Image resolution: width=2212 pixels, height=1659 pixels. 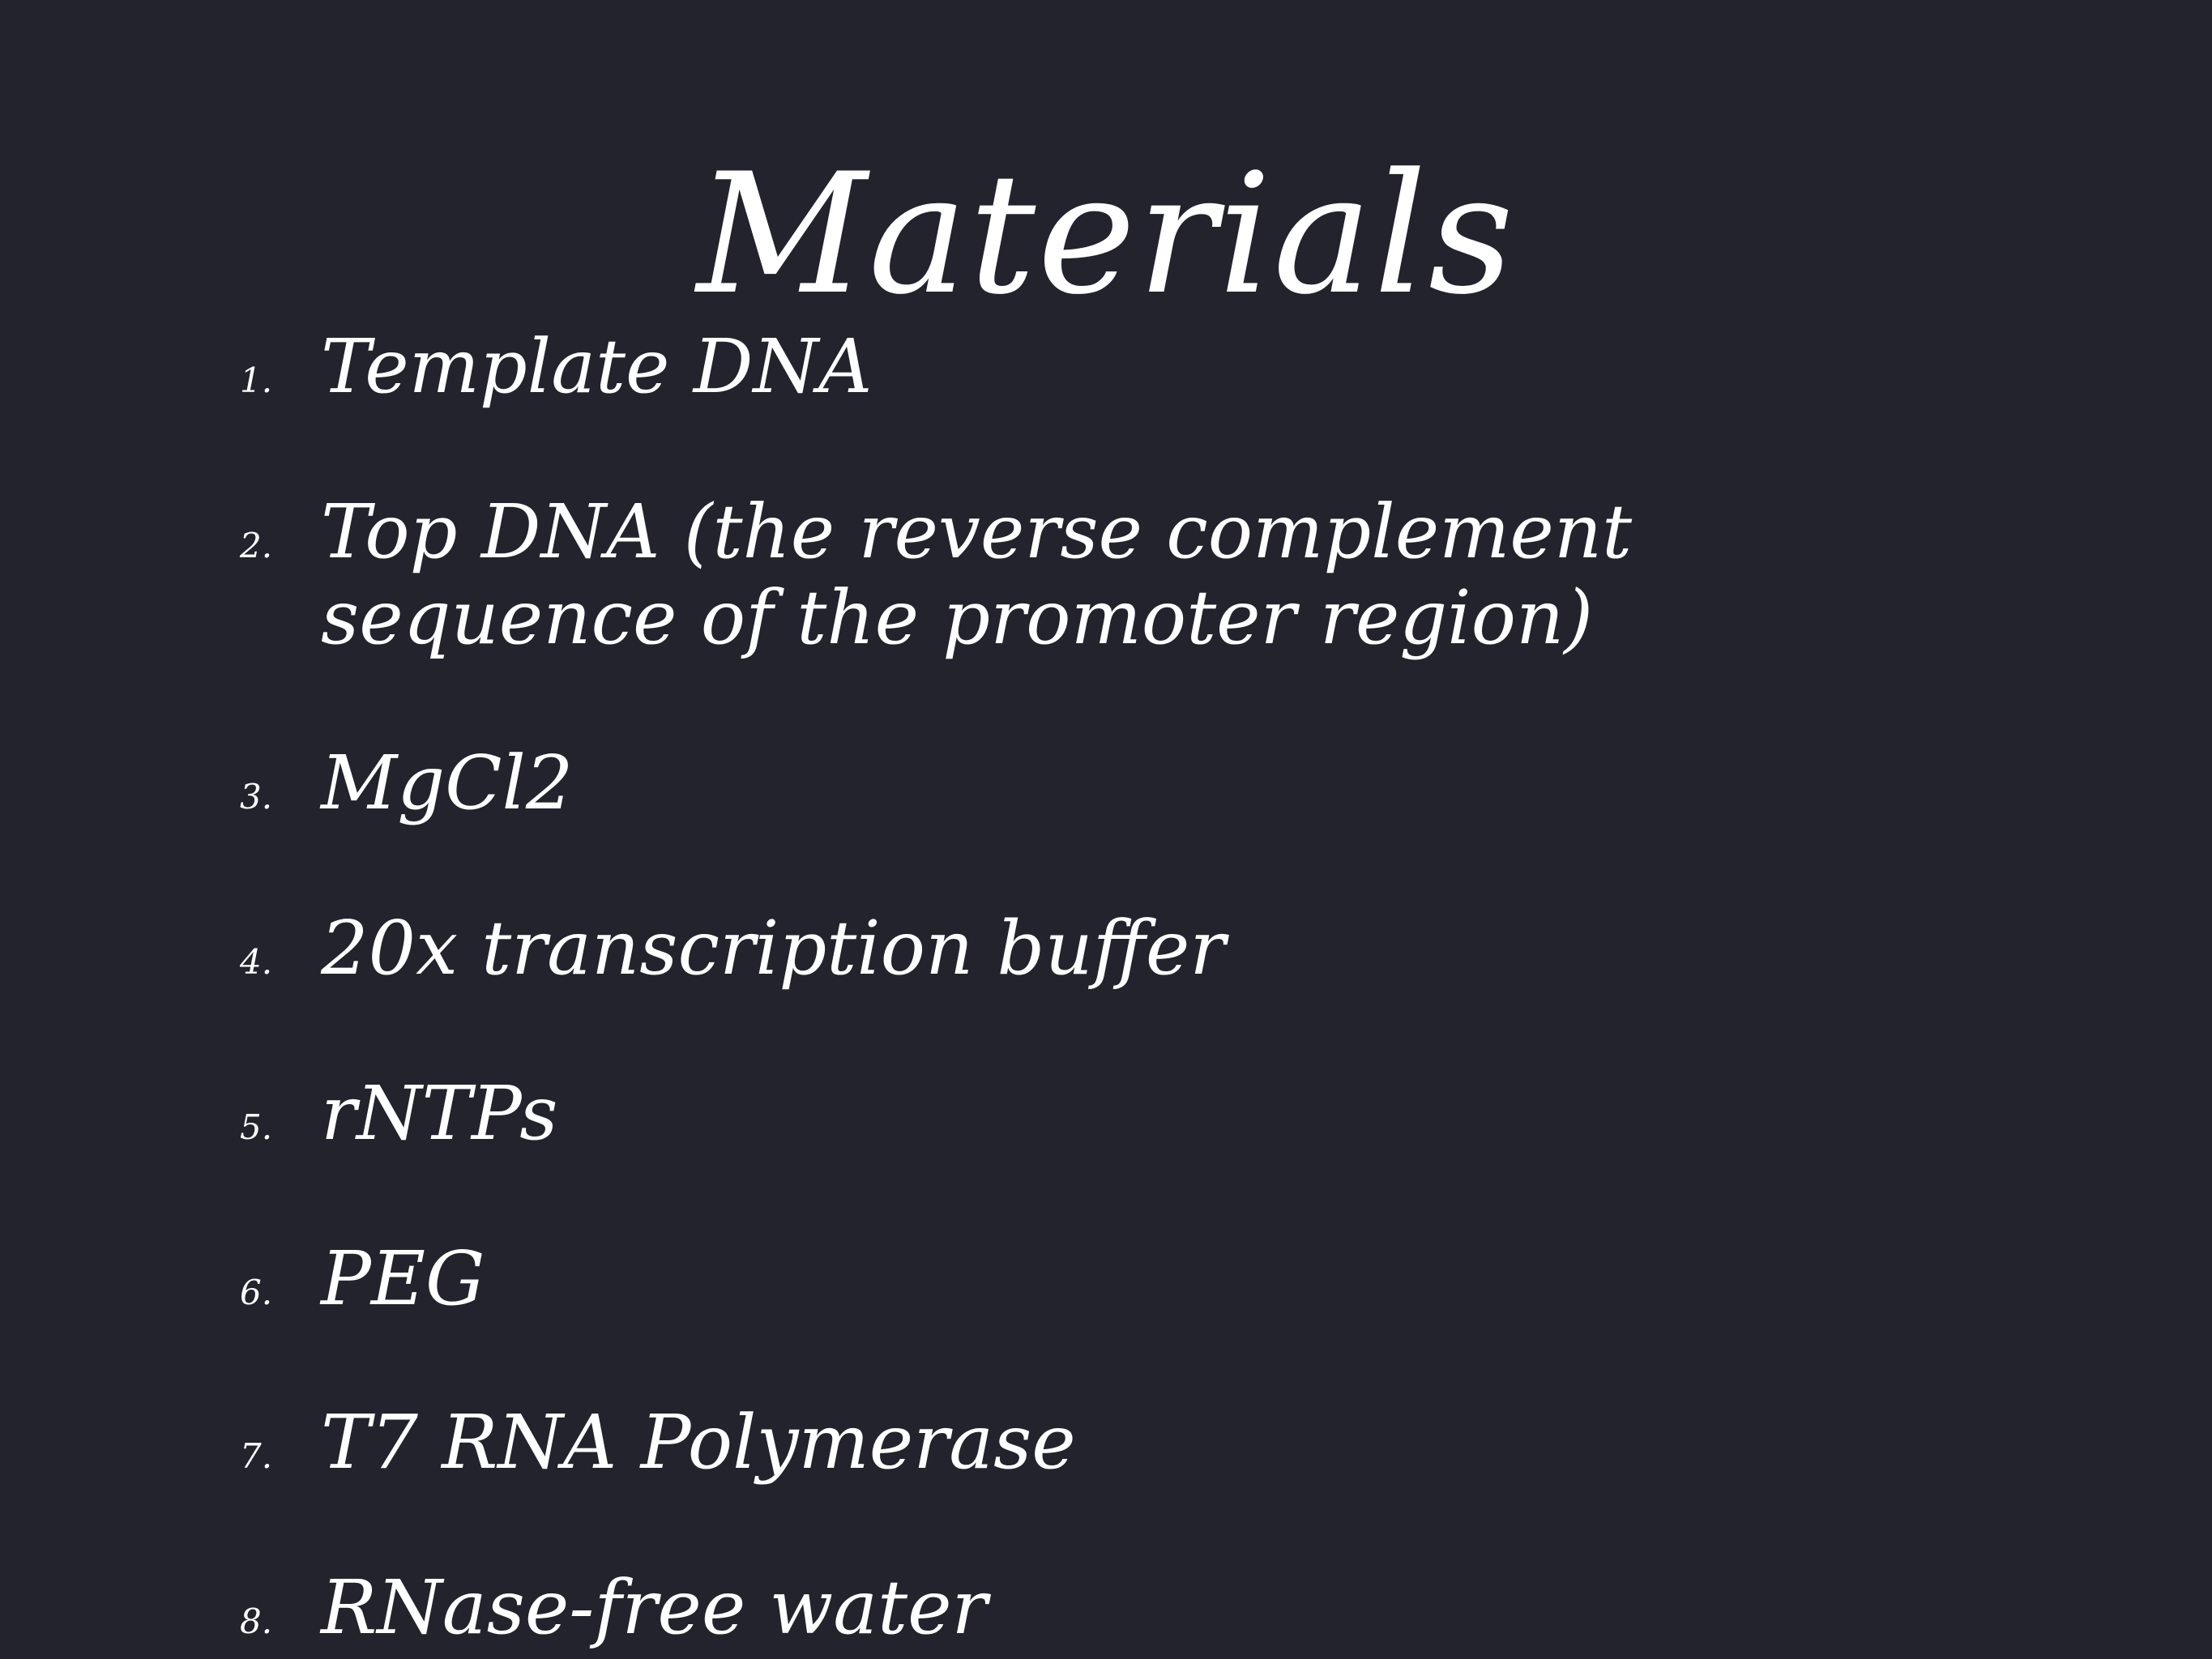 What do you see at coordinates (654, 1607) in the screenshot?
I see `list-item-text: RNase-free water` at bounding box center [654, 1607].